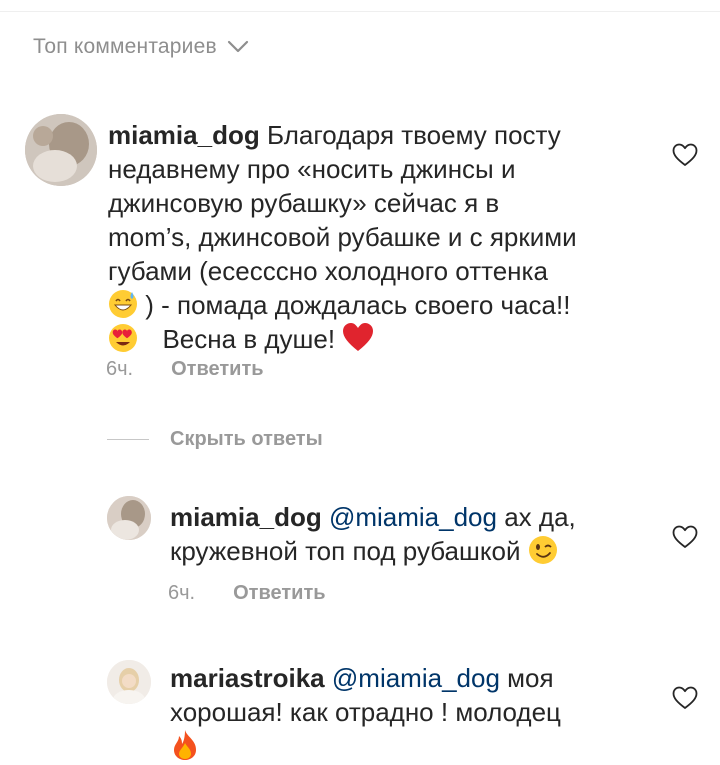 This screenshot has width=720, height=765. What do you see at coordinates (542, 550) in the screenshot?
I see `winking-face-emoji` at bounding box center [542, 550].